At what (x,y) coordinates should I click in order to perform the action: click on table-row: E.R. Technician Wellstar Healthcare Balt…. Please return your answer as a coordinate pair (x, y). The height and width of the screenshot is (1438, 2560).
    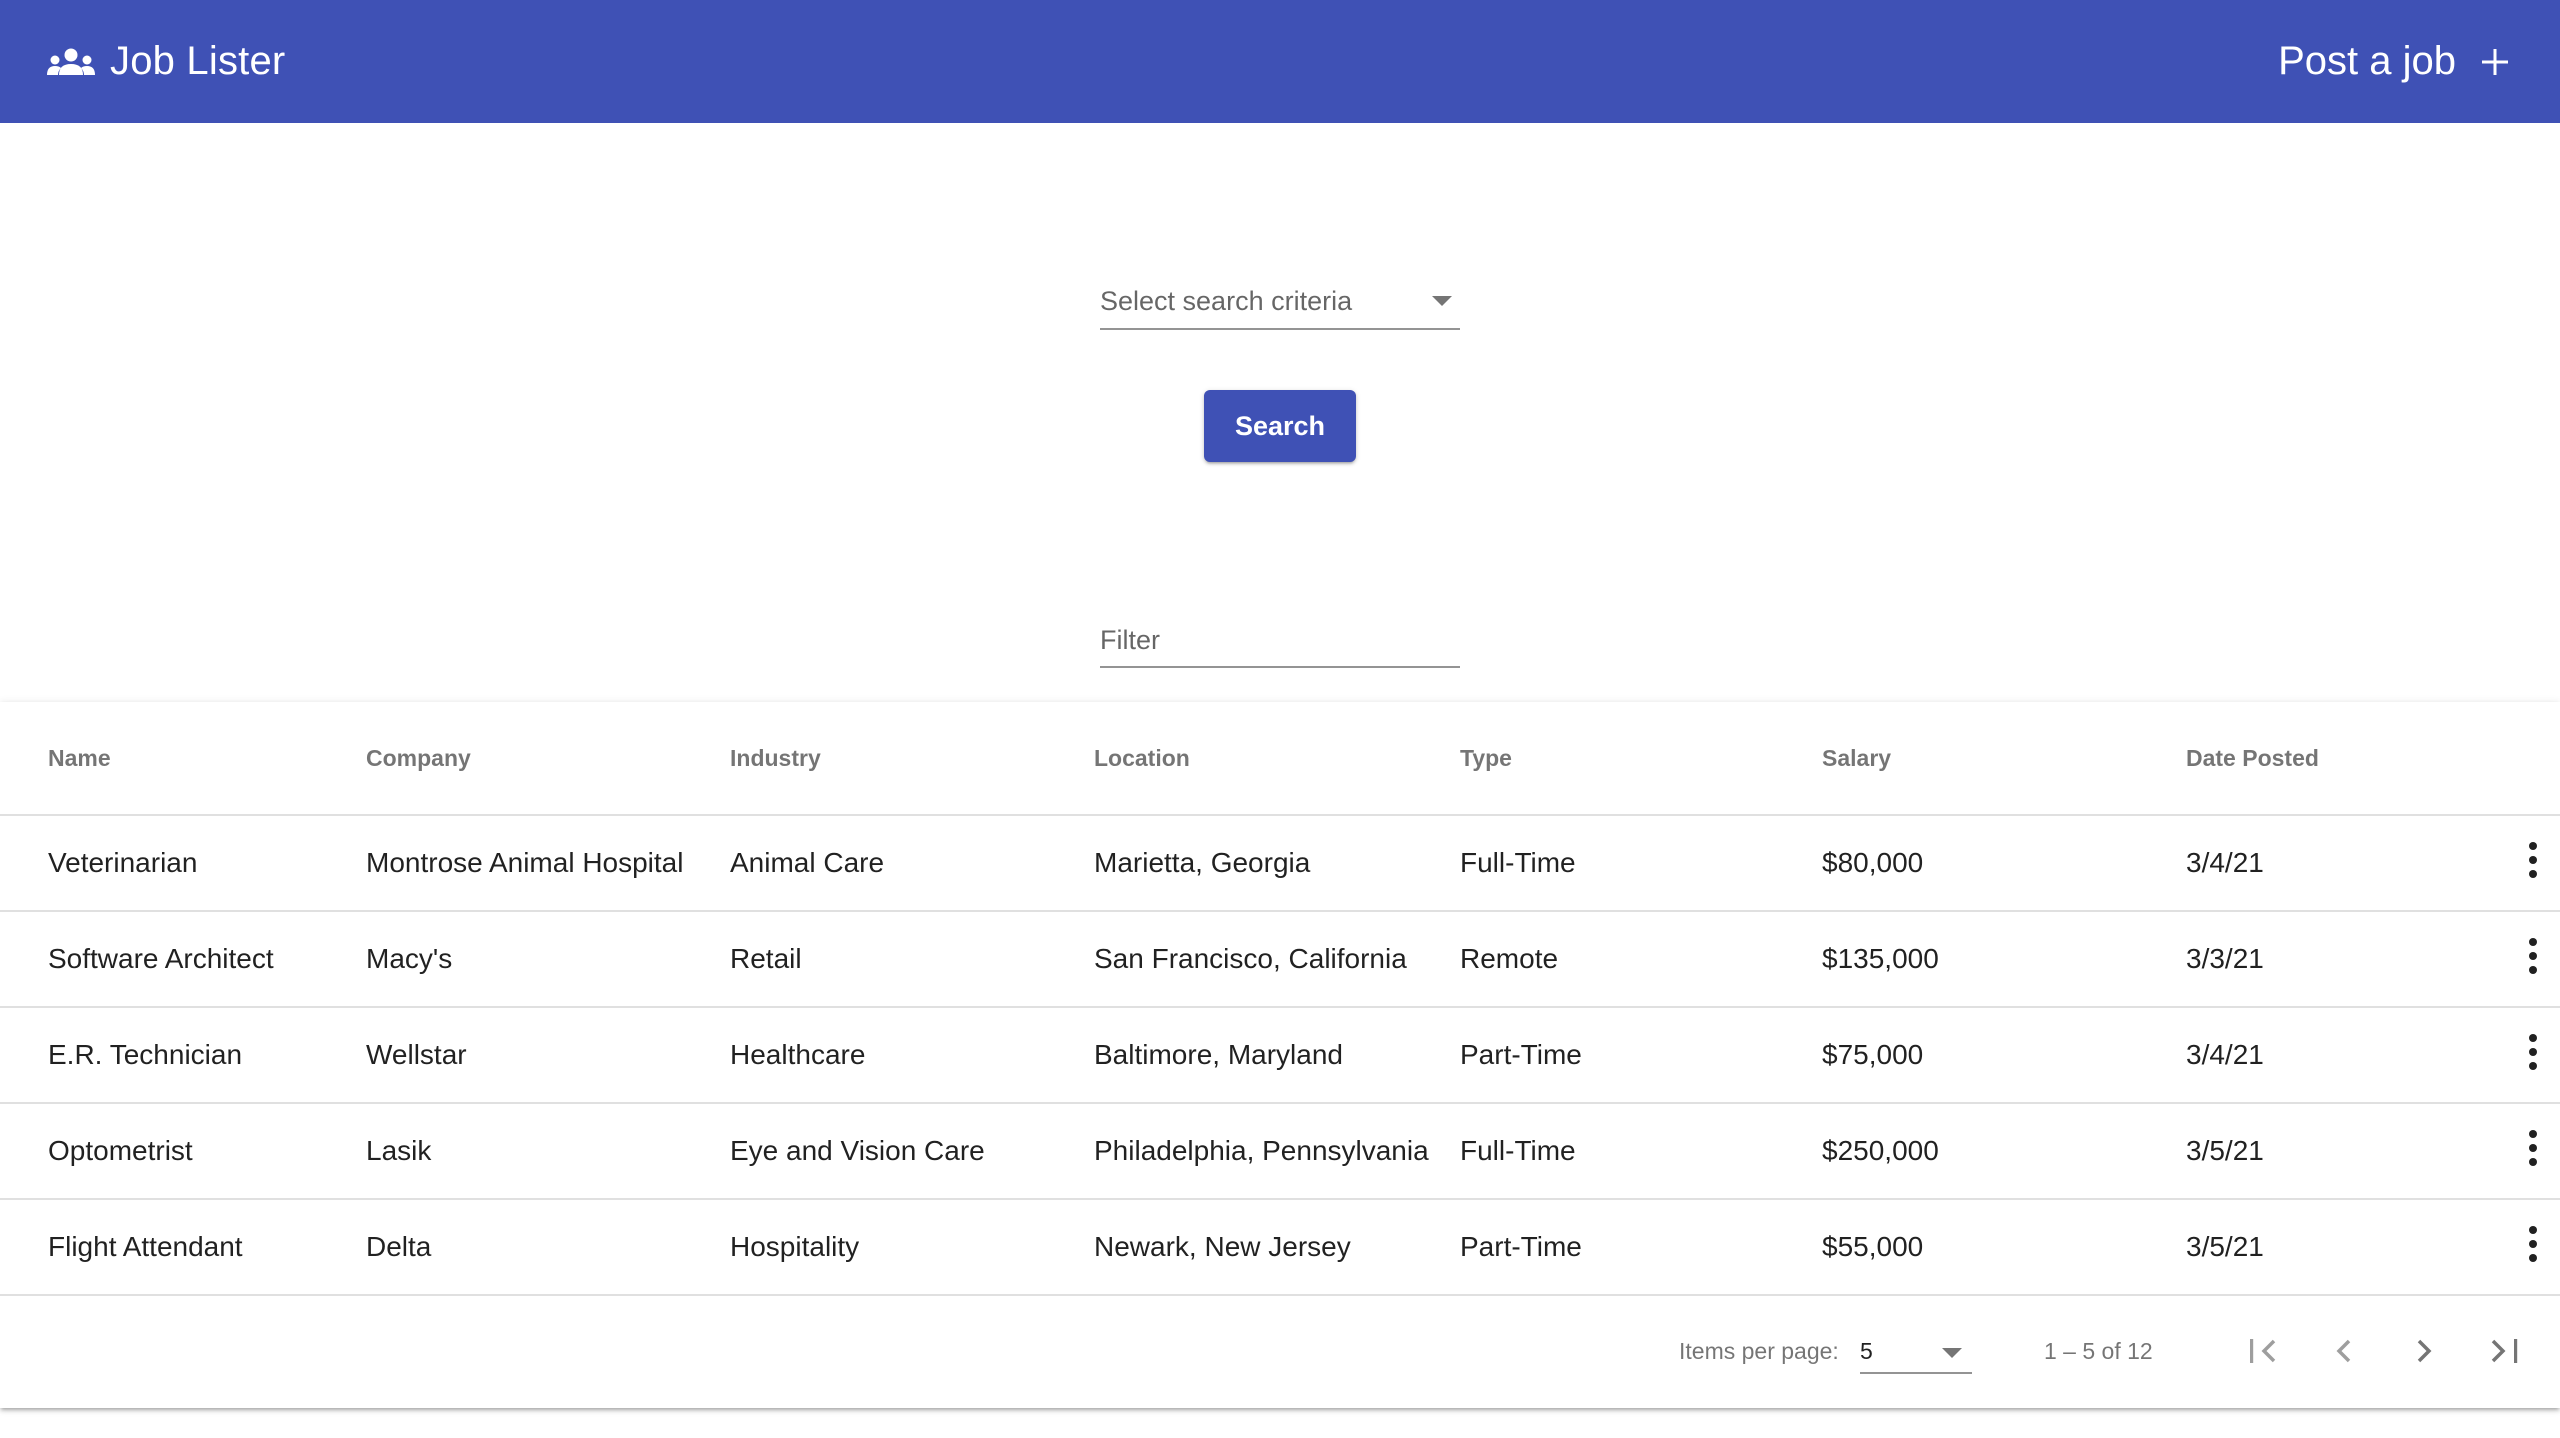
    Looking at the image, I should click on (1280, 1055).